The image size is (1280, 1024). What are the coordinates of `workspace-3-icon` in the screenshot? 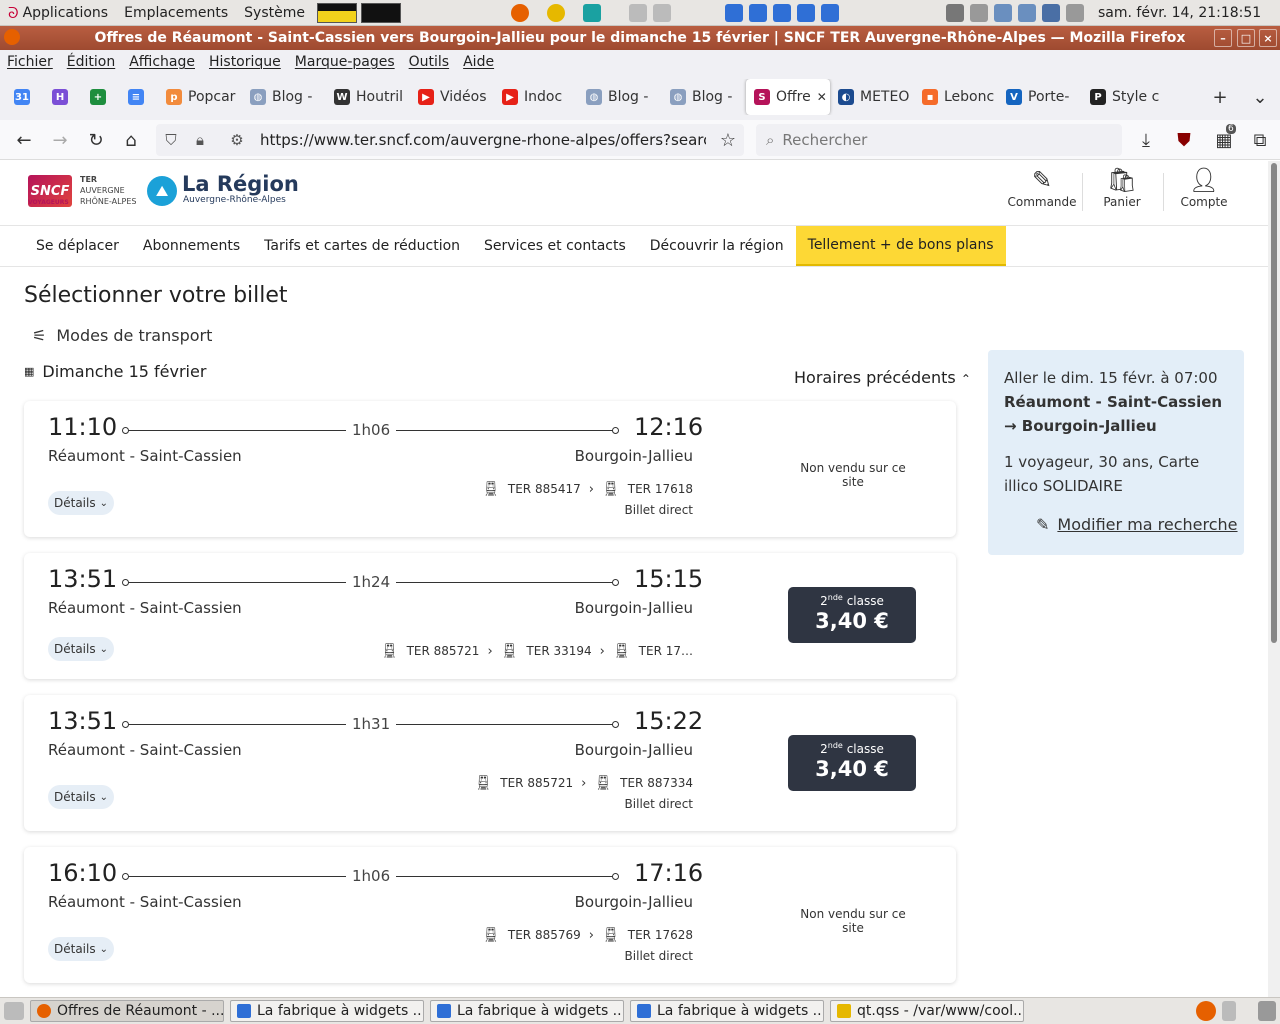 It's located at (781, 12).